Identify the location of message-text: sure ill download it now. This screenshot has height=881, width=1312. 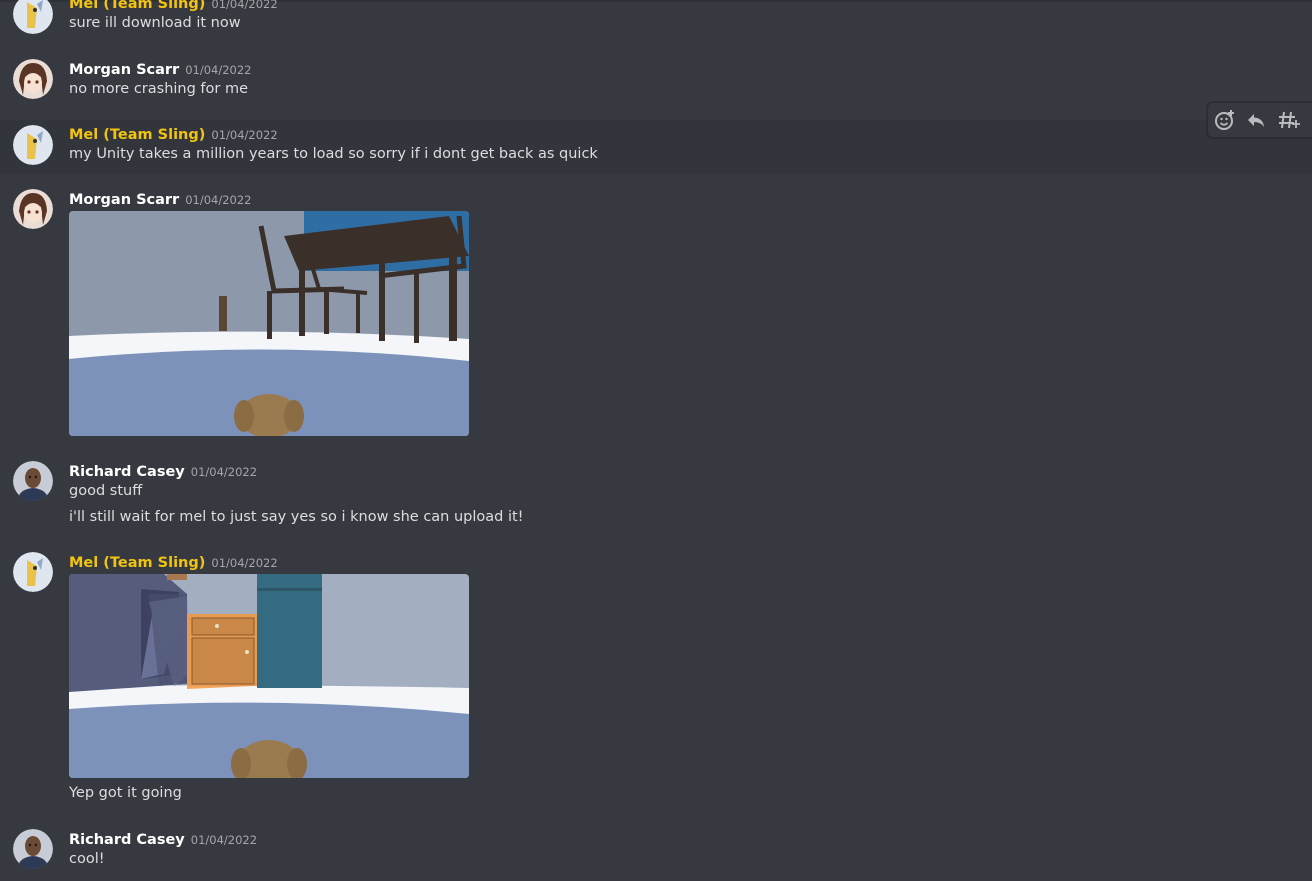
(155, 23).